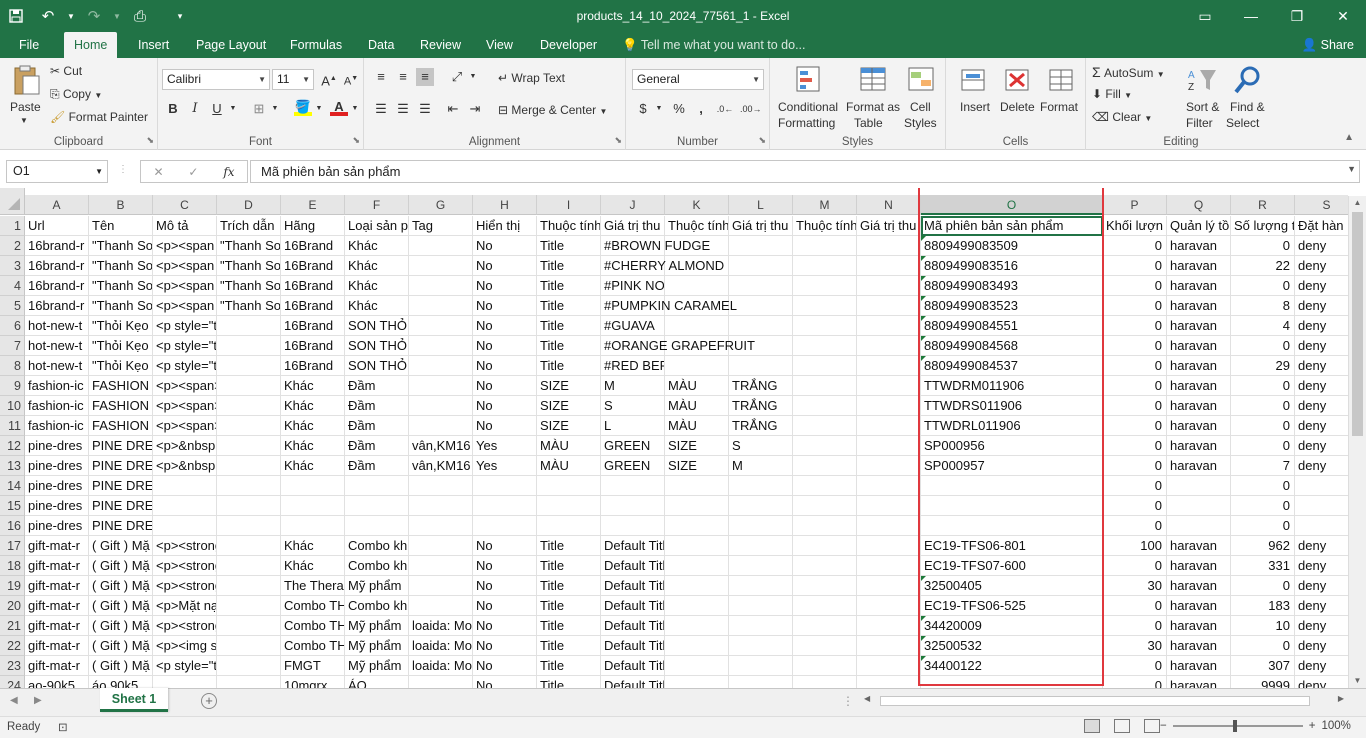 The width and height of the screenshot is (1366, 738). I want to click on row-header: 6, so click(12, 326).